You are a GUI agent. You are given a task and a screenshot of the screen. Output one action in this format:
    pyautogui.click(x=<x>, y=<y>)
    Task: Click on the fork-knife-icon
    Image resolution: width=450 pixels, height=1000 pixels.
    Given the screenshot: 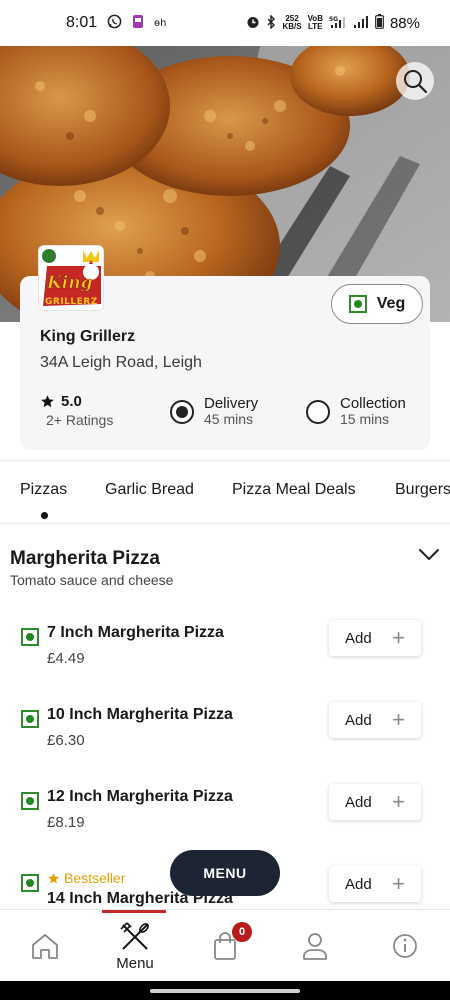 What is the action you would take?
    pyautogui.click(x=134, y=935)
    